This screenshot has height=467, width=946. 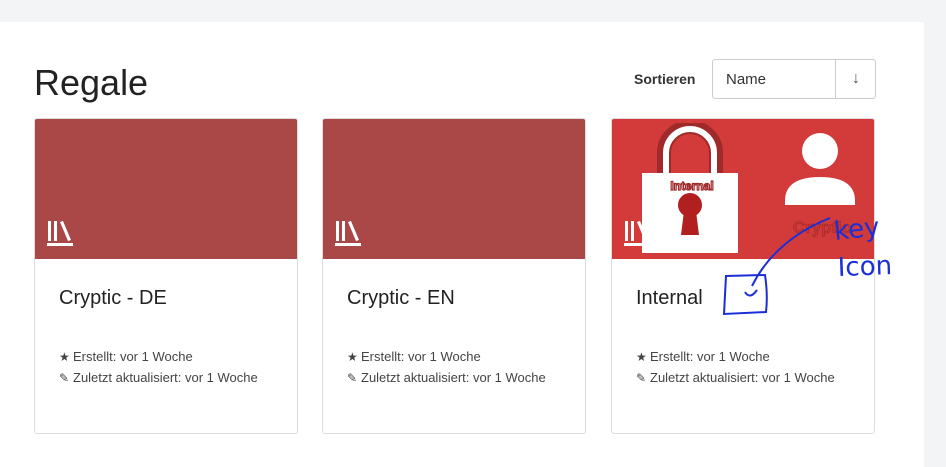 What do you see at coordinates (822, 227) in the screenshot?
I see `user-label: Cryptic` at bounding box center [822, 227].